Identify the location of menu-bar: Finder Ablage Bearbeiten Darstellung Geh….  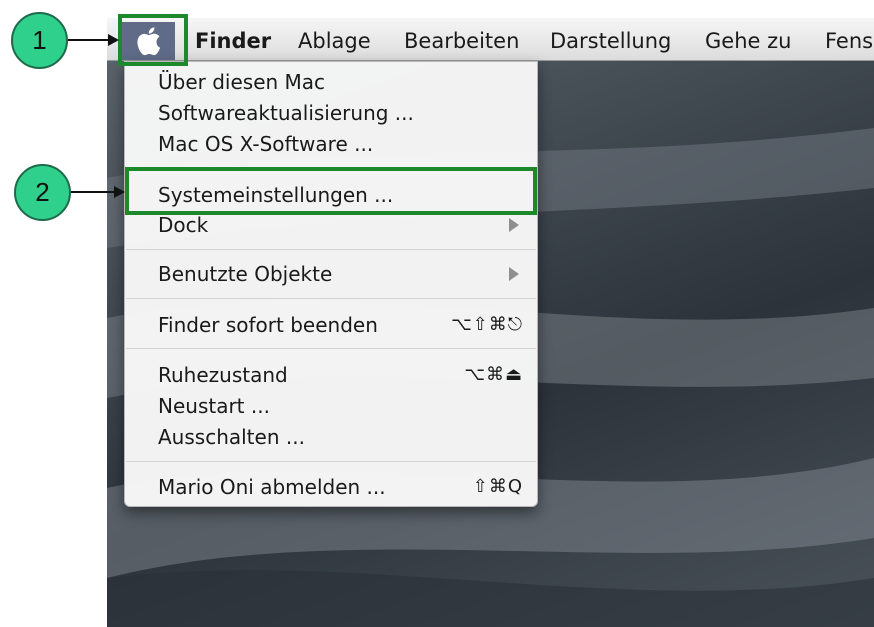
(490, 39).